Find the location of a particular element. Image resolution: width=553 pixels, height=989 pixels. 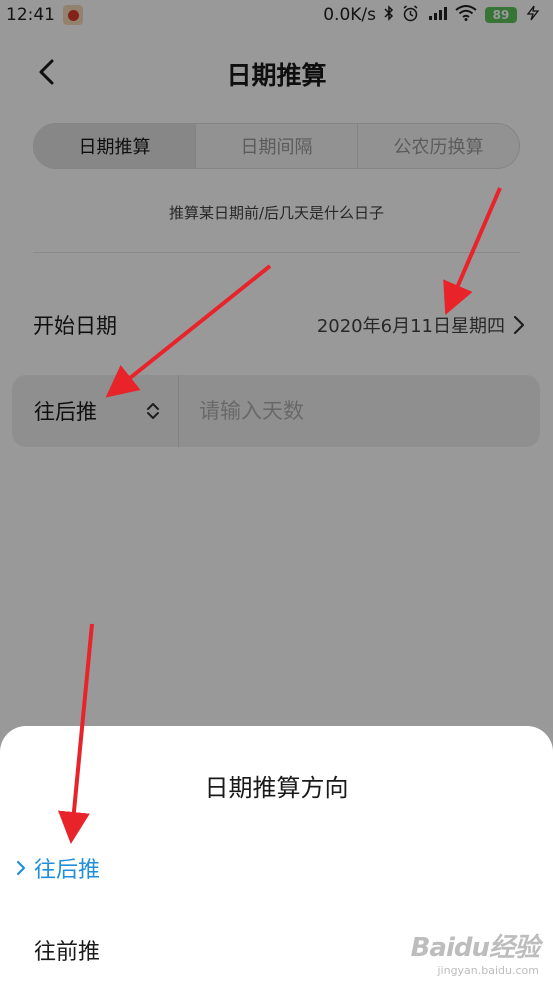

sheet-title: 日期推算方向 is located at coordinates (276, 788).